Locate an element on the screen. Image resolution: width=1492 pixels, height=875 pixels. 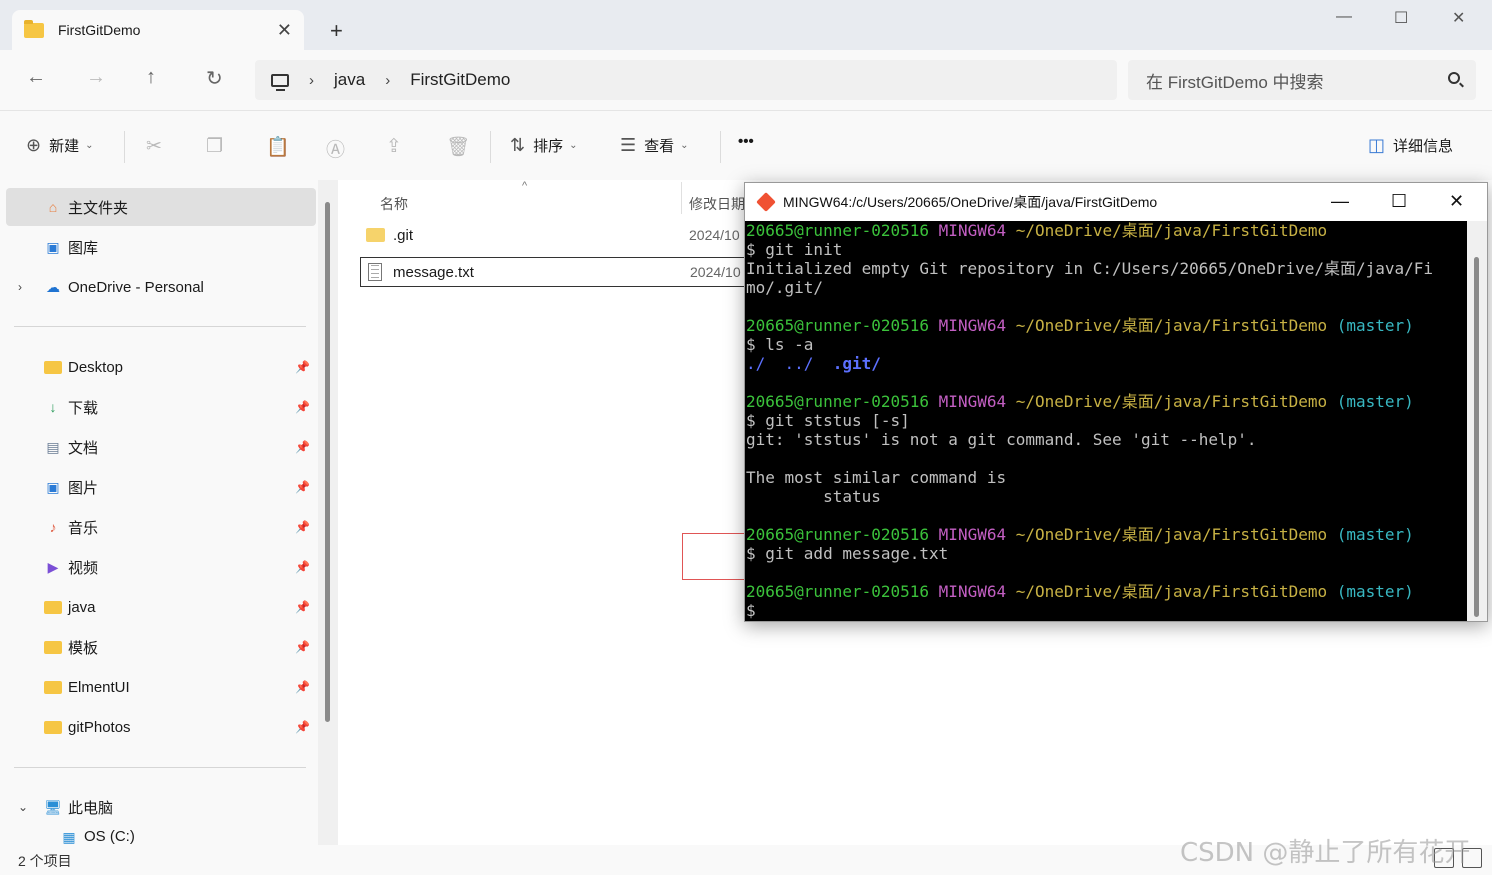
new-button: ⊕ 新建 ⌄ is located at coordinates (60, 145).